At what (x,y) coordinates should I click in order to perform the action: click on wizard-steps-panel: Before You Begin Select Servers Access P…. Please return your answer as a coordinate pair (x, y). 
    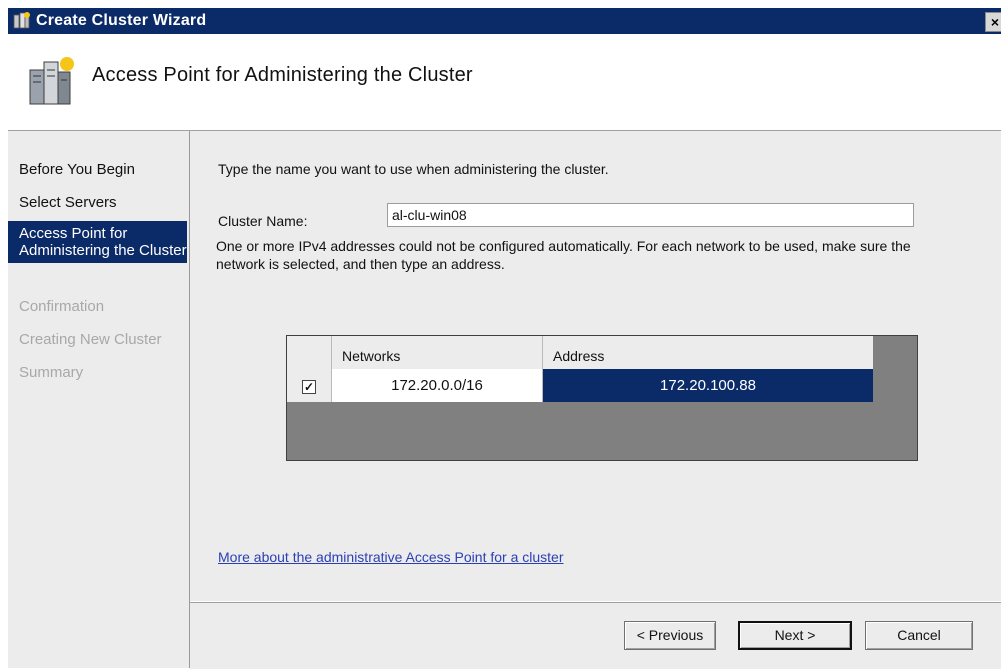
    Looking at the image, I should click on (99, 399).